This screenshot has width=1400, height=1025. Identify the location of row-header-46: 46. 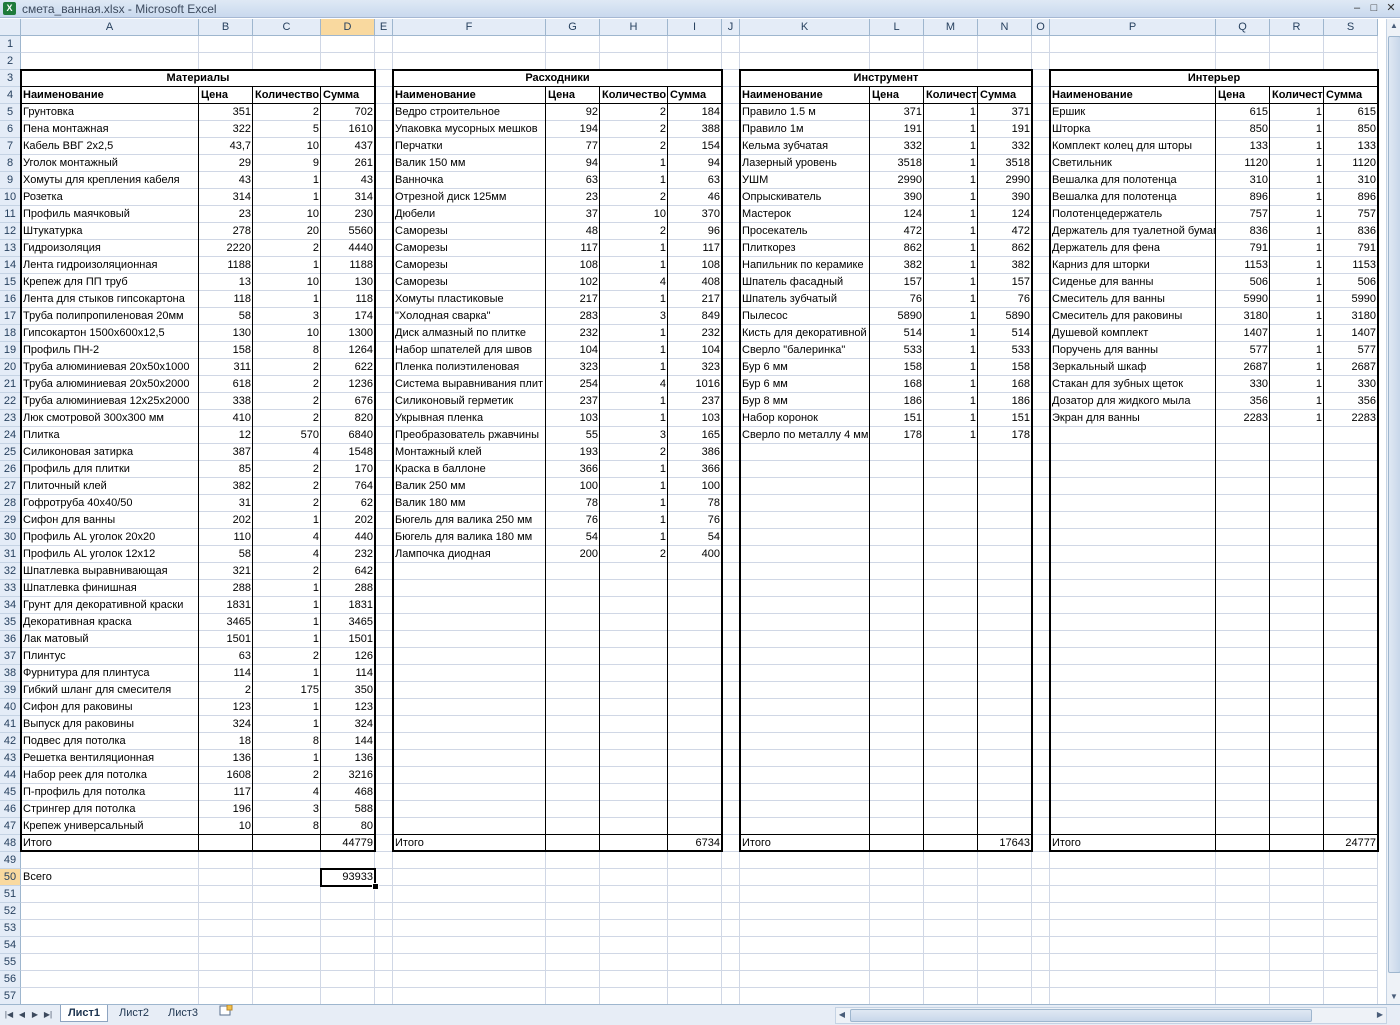
(10, 809).